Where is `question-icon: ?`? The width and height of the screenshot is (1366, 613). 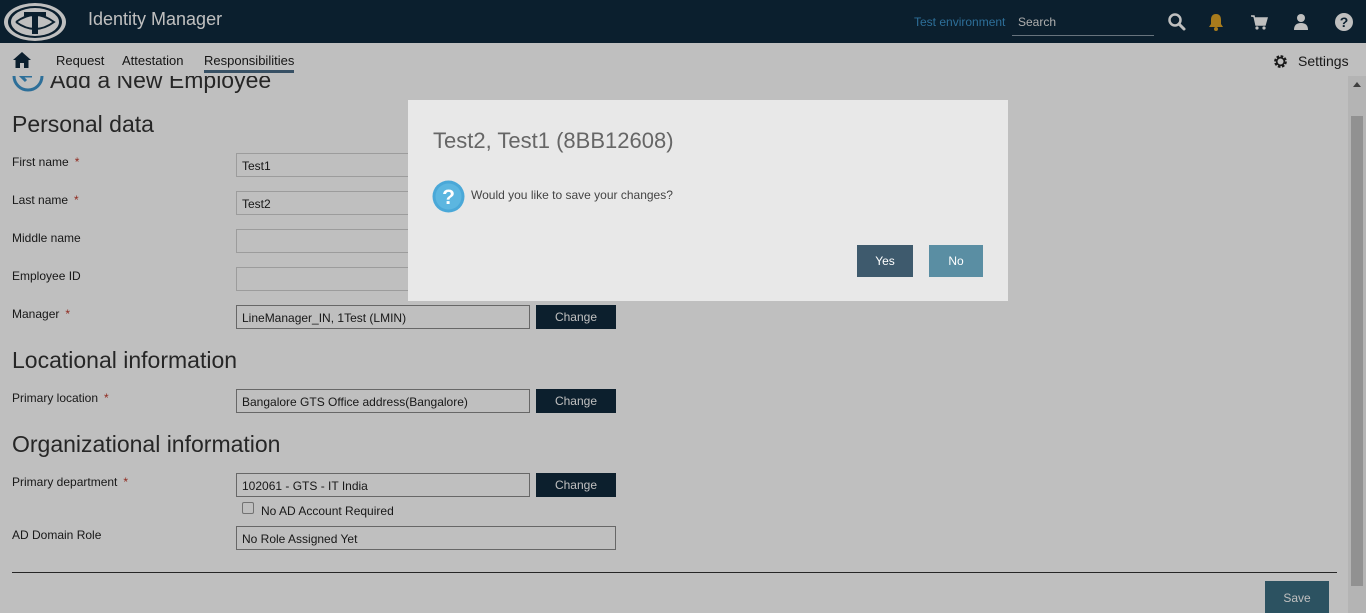 question-icon: ? is located at coordinates (448, 196).